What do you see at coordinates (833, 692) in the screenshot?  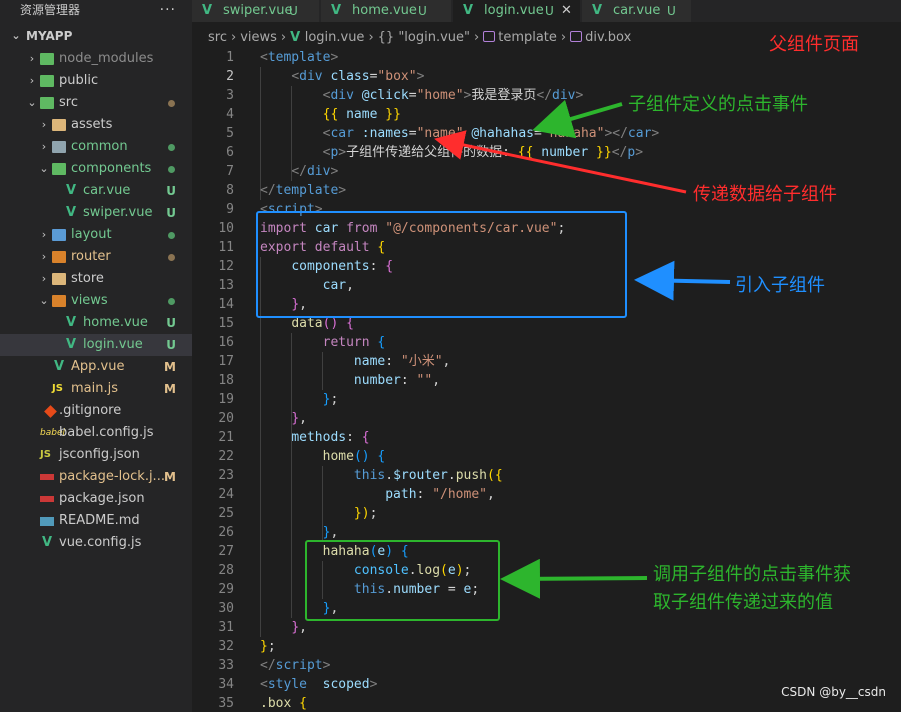 I see `watermark: CSDN @by__csdn` at bounding box center [833, 692].